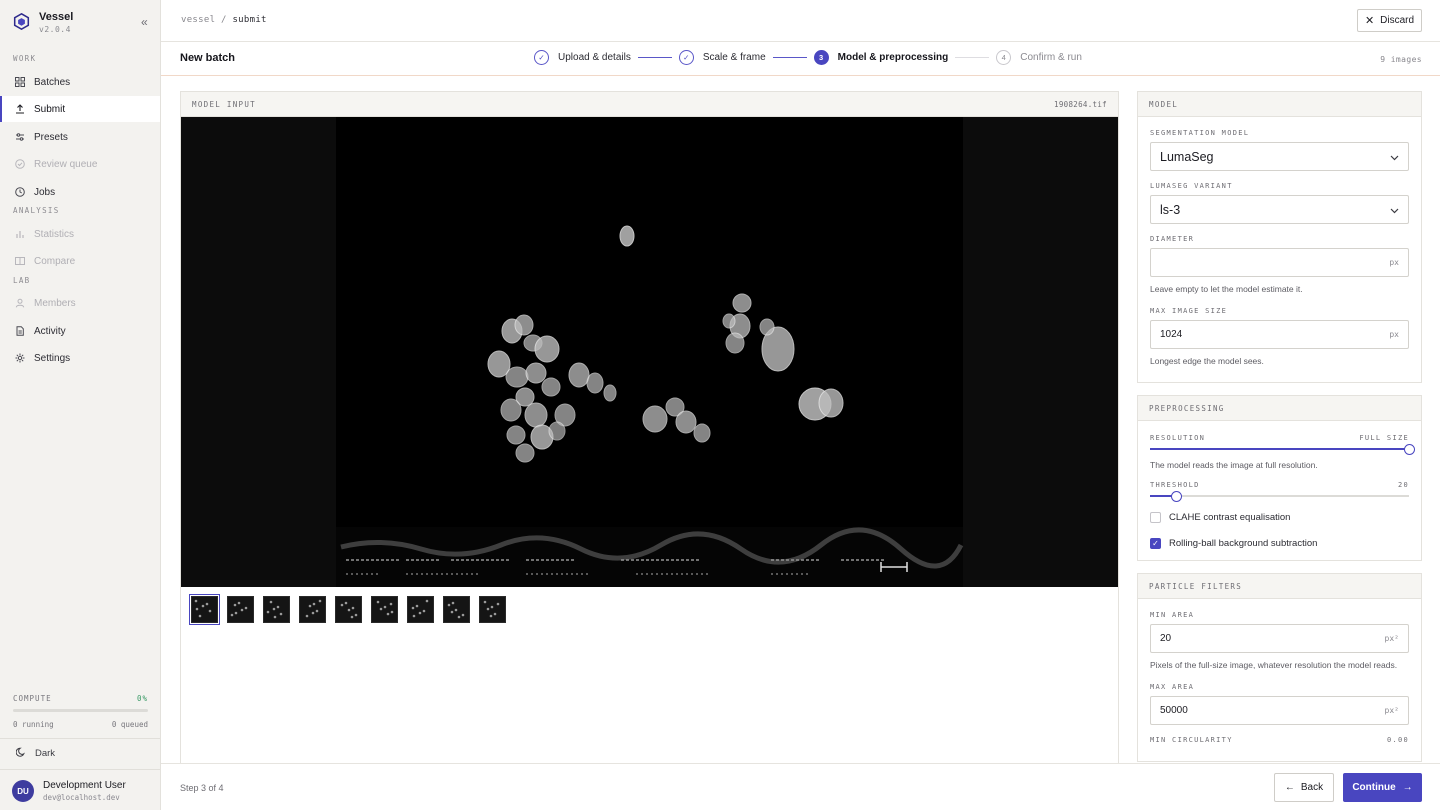 This screenshot has width=1440, height=810. I want to click on breadcrumb: vessel / submit, so click(224, 20).